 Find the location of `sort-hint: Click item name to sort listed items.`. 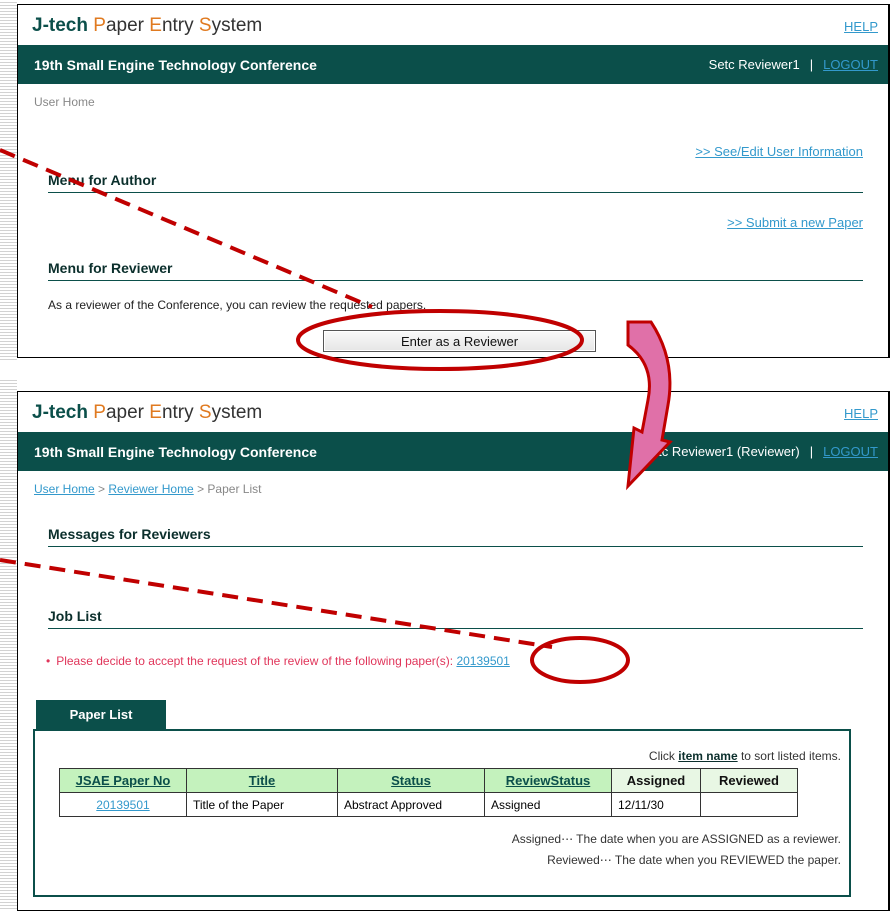

sort-hint: Click item name to sort listed items. is located at coordinates (744, 756).